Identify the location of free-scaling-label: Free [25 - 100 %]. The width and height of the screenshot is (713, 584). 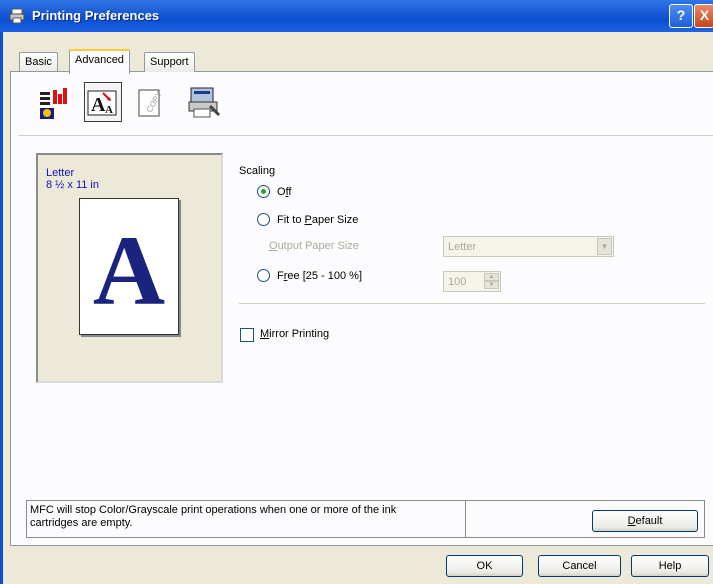
(319, 276).